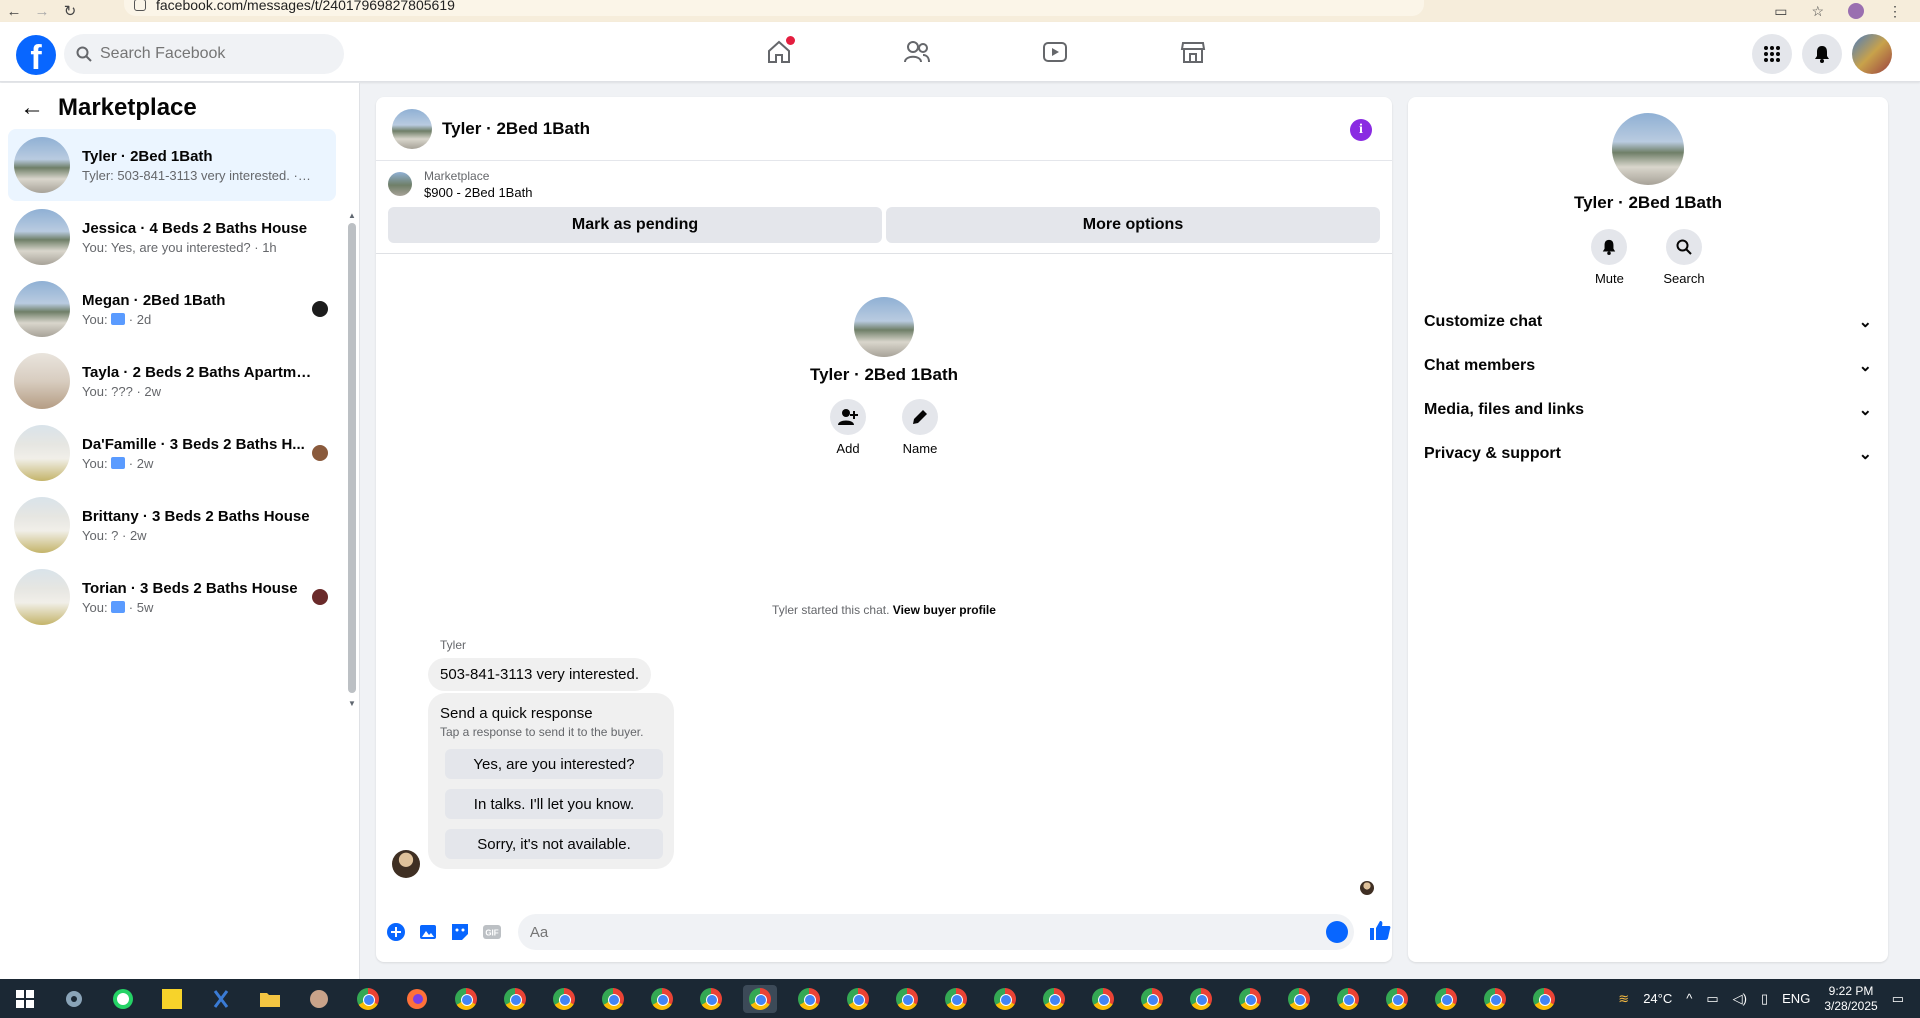 The image size is (1920, 1018). Describe the element at coordinates (1780, 11) in the screenshot. I see `cast-icon: ▭` at that location.